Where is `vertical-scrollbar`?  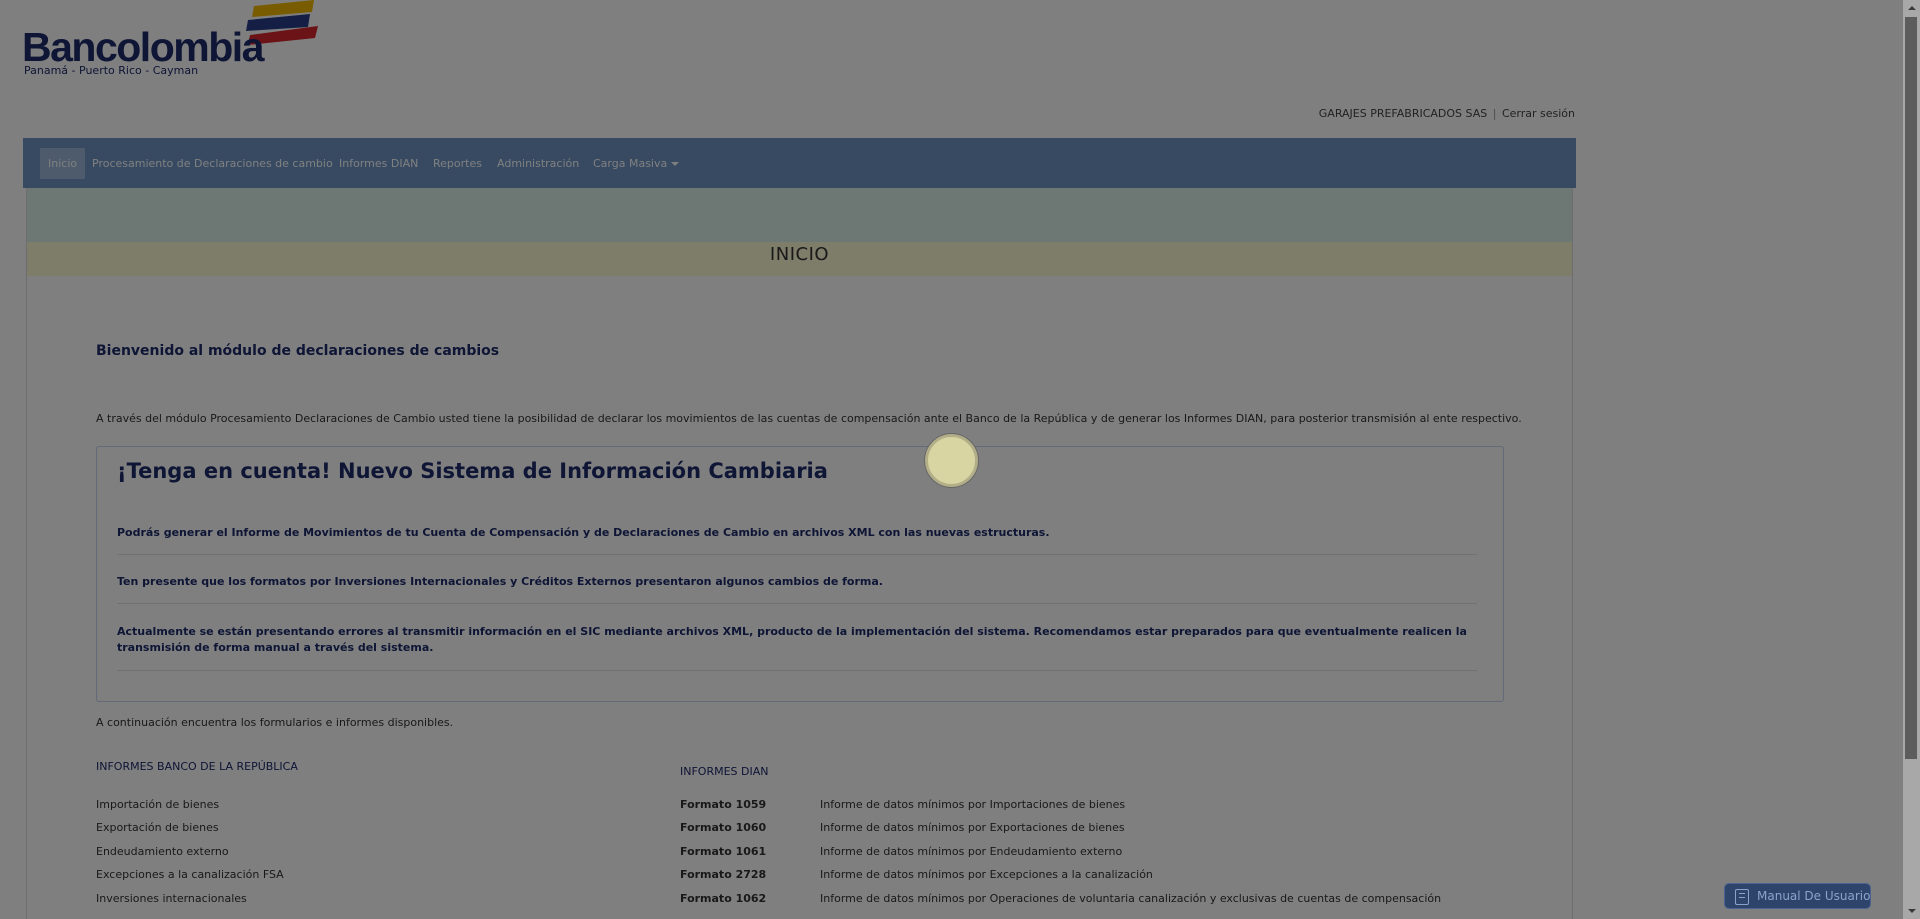 vertical-scrollbar is located at coordinates (1911, 459).